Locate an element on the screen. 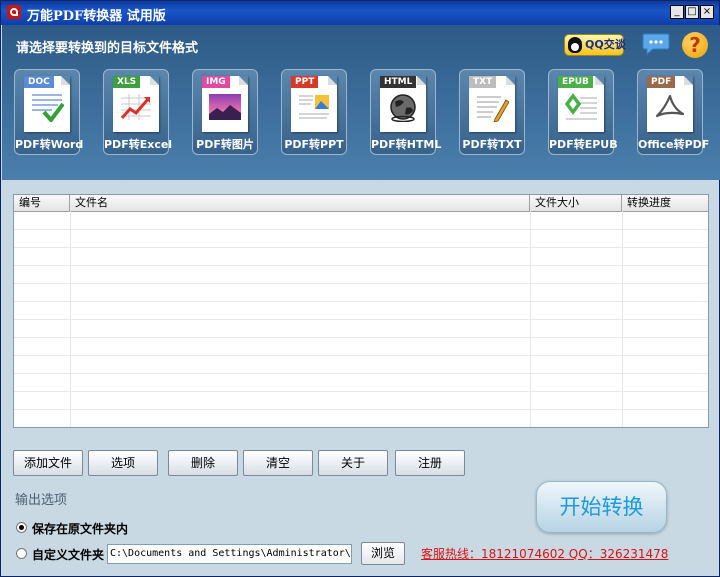 The width and height of the screenshot is (720, 577). column-header-number: 编号 is located at coordinates (42, 203).